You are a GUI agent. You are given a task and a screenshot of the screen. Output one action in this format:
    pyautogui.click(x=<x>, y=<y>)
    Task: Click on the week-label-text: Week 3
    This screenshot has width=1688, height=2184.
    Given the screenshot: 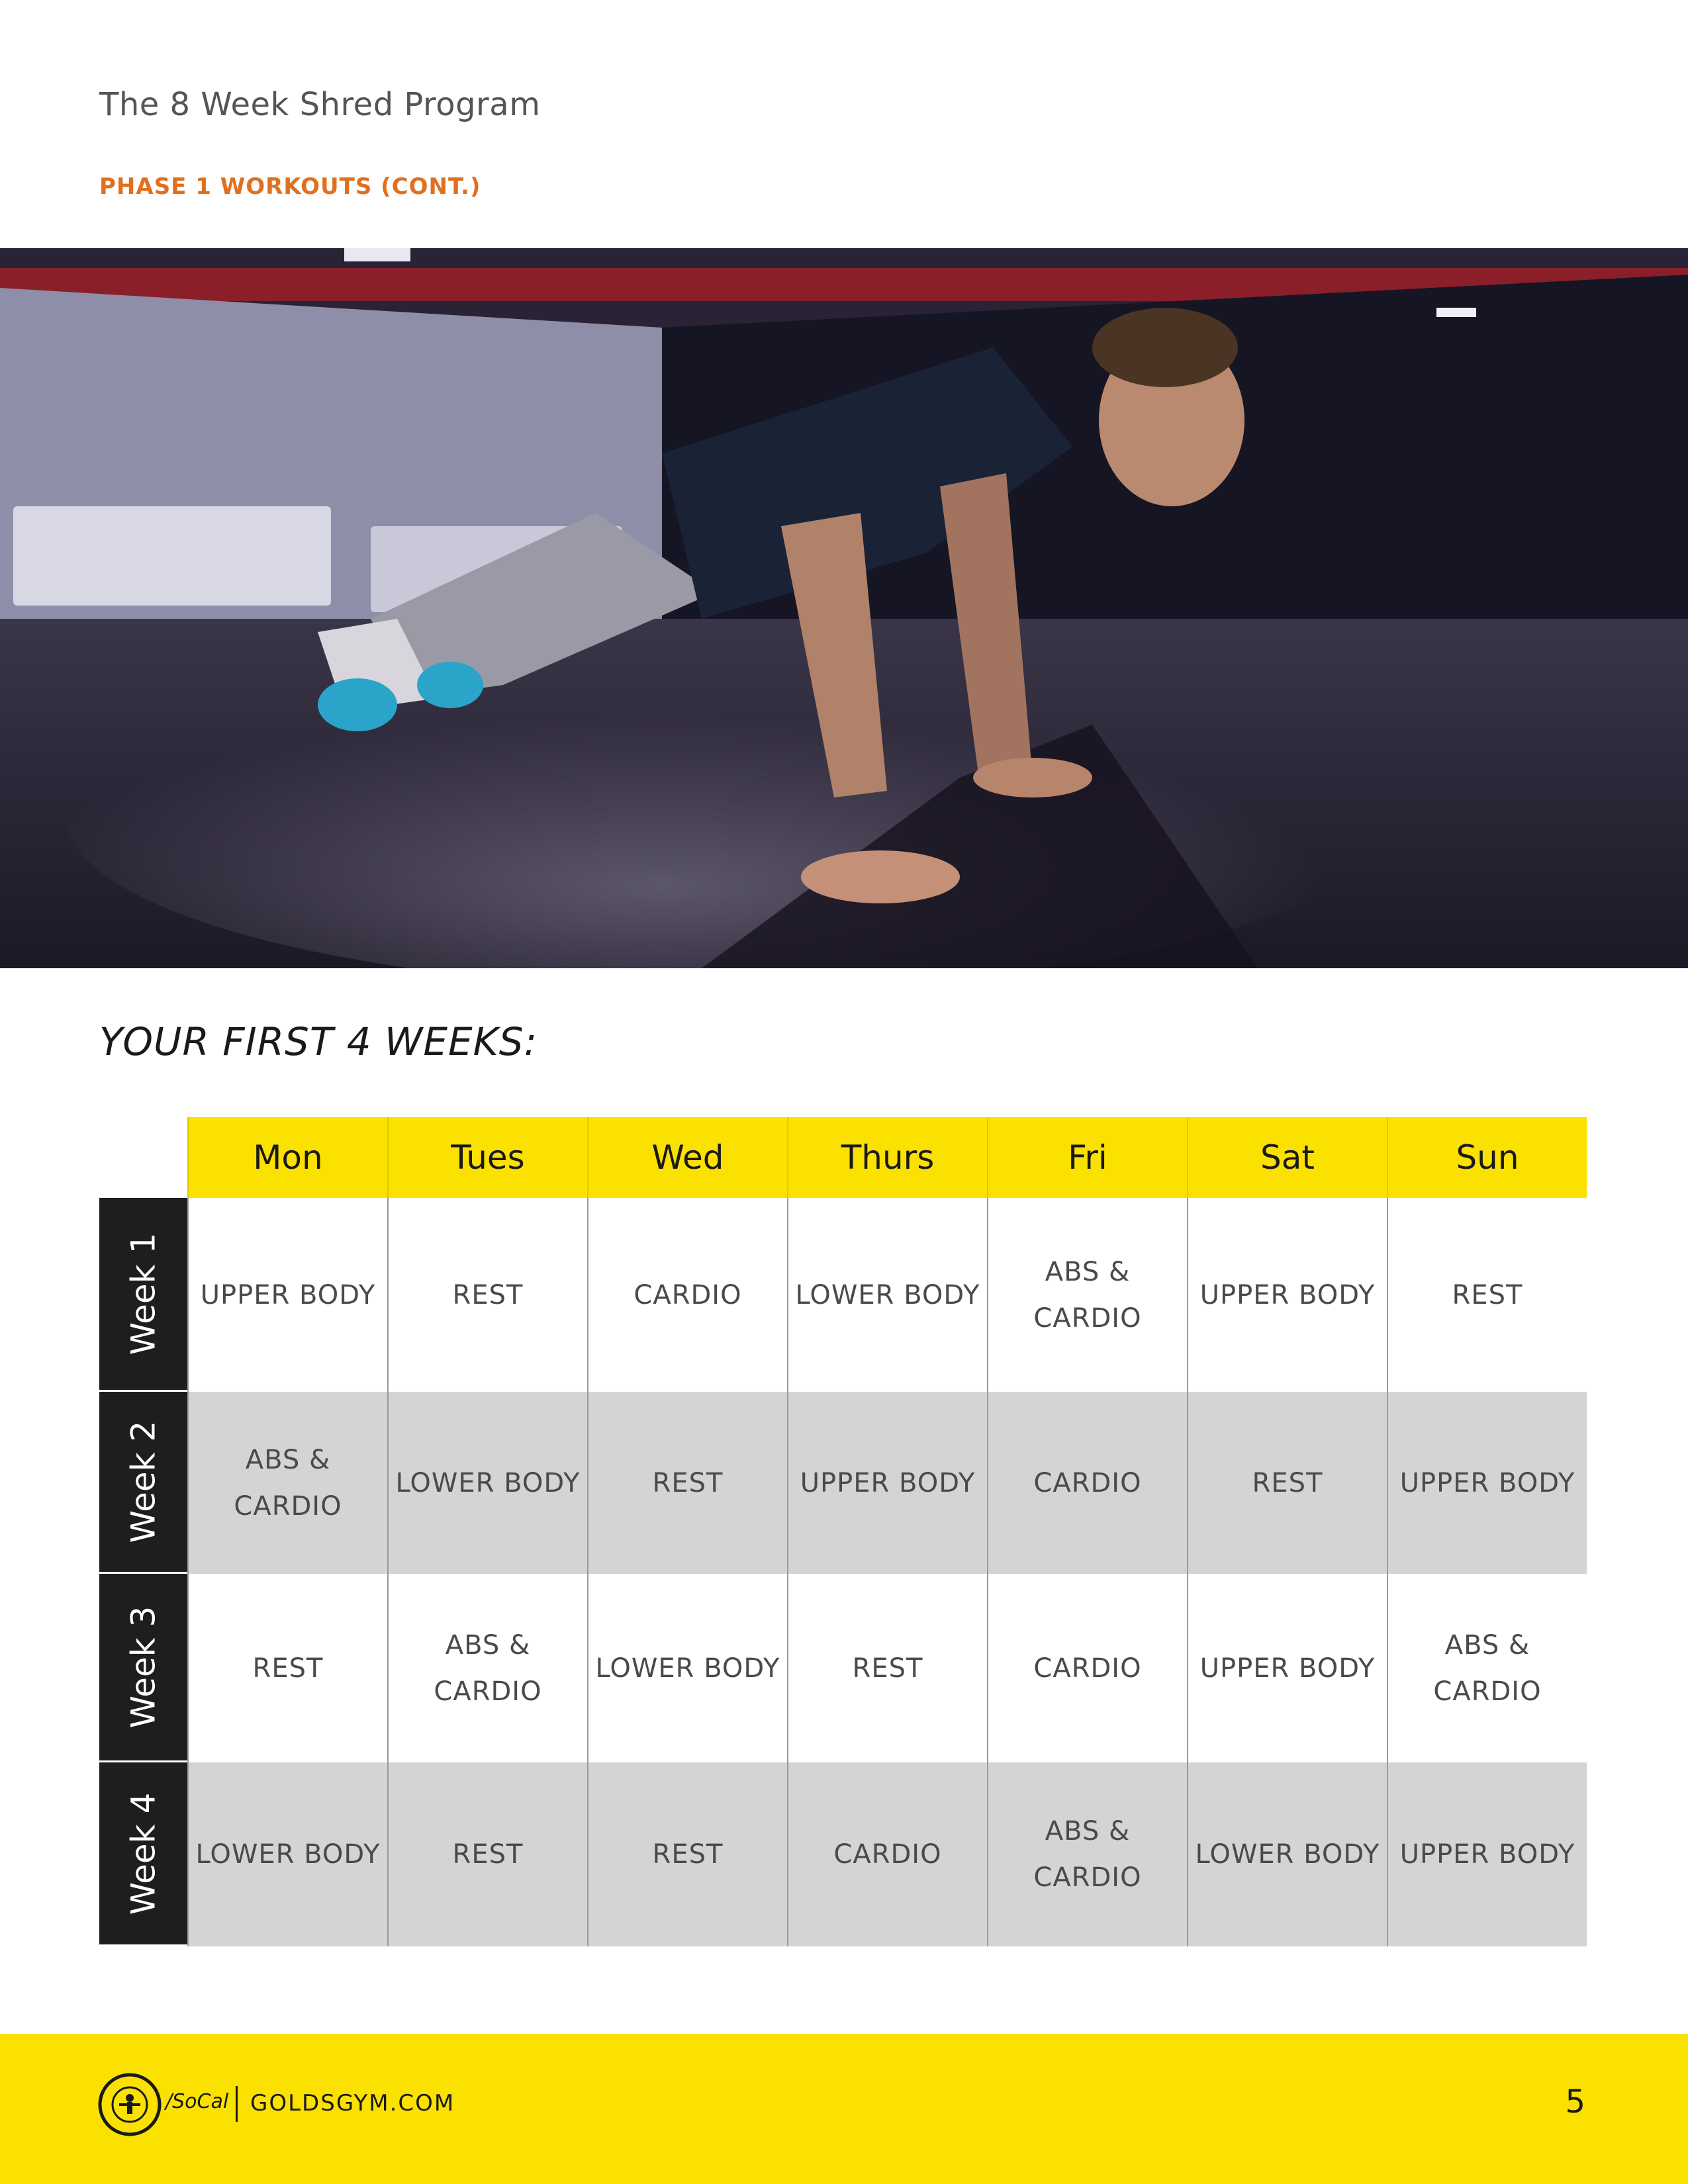 What is the action you would take?
    pyautogui.click(x=143, y=1667)
    